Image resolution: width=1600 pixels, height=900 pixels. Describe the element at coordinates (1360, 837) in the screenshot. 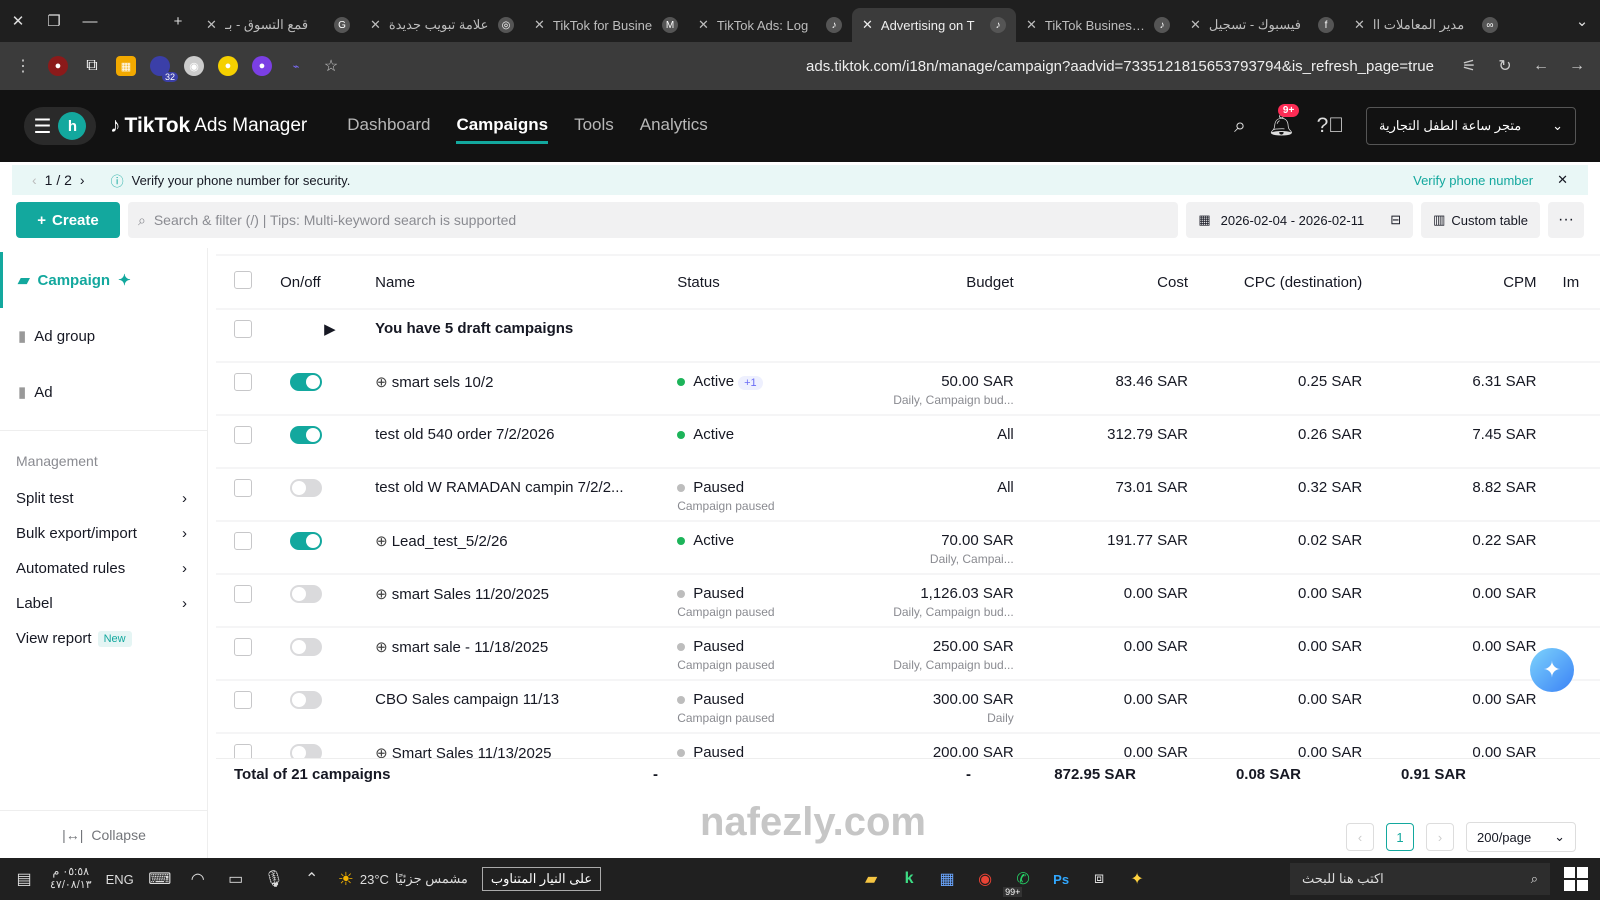

I see `prev-page-button: ‹` at that location.